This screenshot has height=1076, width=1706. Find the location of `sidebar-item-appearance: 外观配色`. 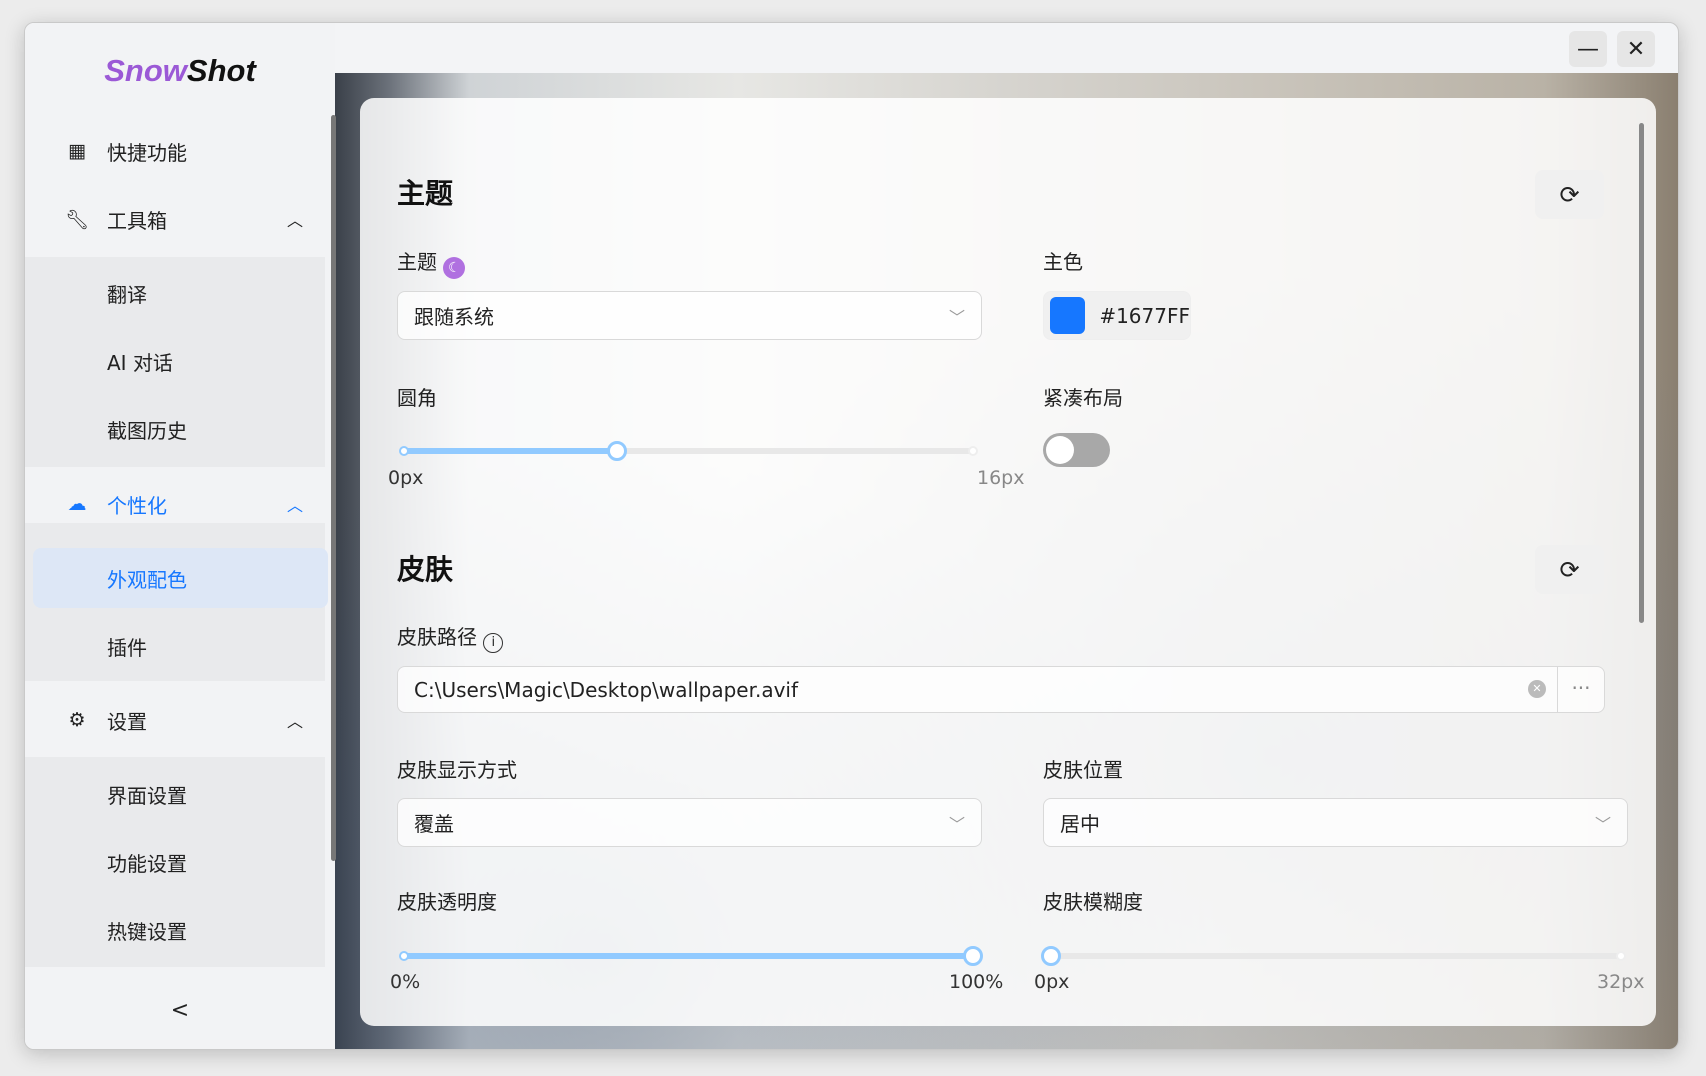

sidebar-item-appearance: 外观配色 is located at coordinates (175, 578).